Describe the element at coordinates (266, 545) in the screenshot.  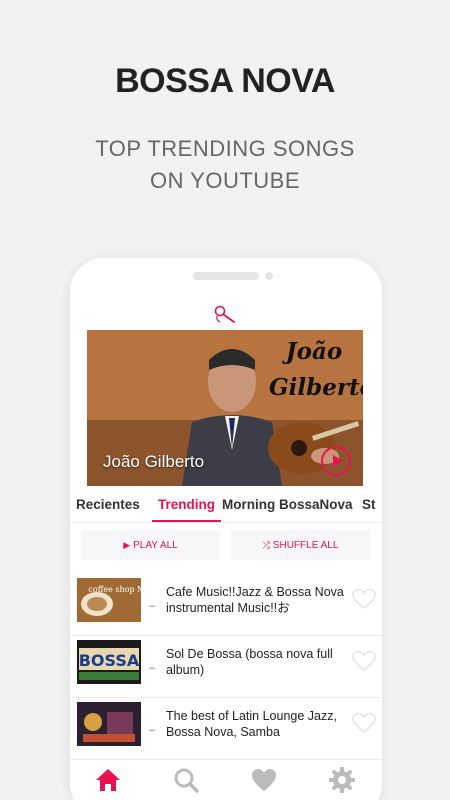
I see `shuffle-icon: ⤮` at that location.